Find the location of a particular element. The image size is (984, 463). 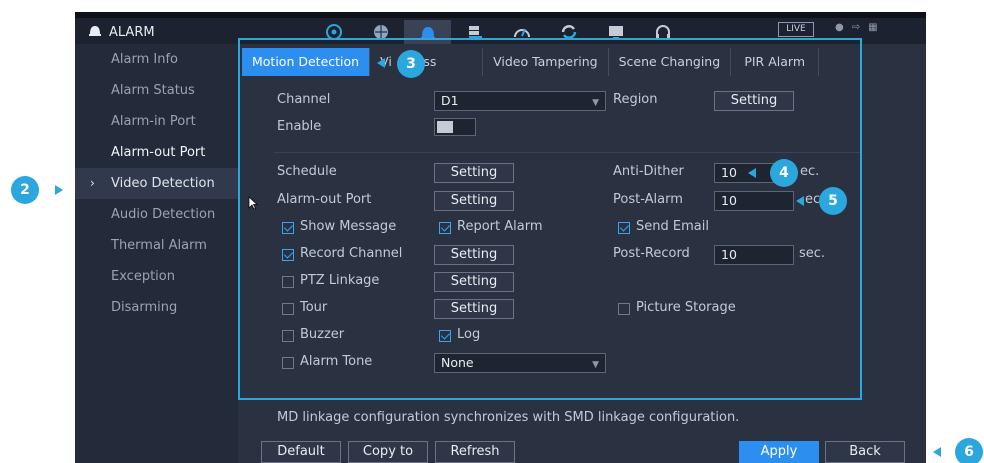

live-button: LIVE is located at coordinates (796, 29).